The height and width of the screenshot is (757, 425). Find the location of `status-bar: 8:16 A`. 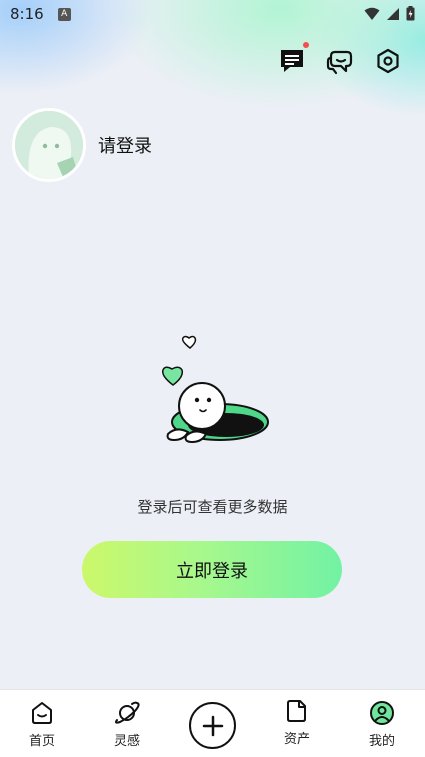

status-bar: 8:16 A is located at coordinates (212, 14).